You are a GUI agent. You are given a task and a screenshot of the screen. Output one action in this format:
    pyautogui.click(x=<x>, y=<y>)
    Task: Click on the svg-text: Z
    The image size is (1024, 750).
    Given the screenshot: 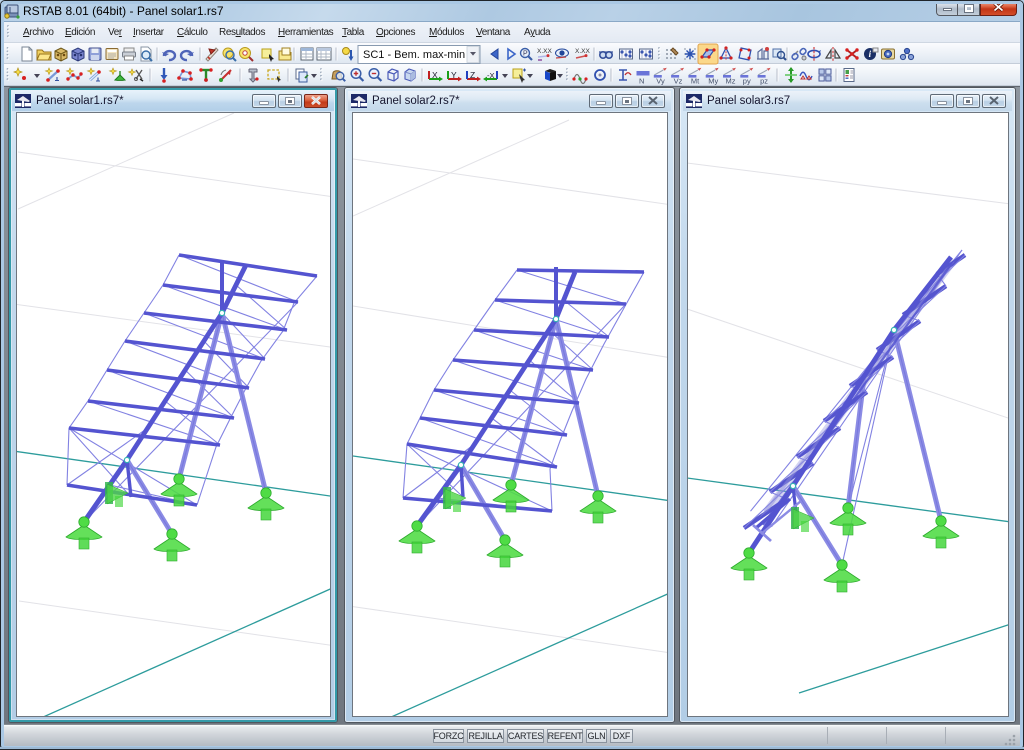 What is the action you would take?
    pyautogui.click(x=472, y=75)
    